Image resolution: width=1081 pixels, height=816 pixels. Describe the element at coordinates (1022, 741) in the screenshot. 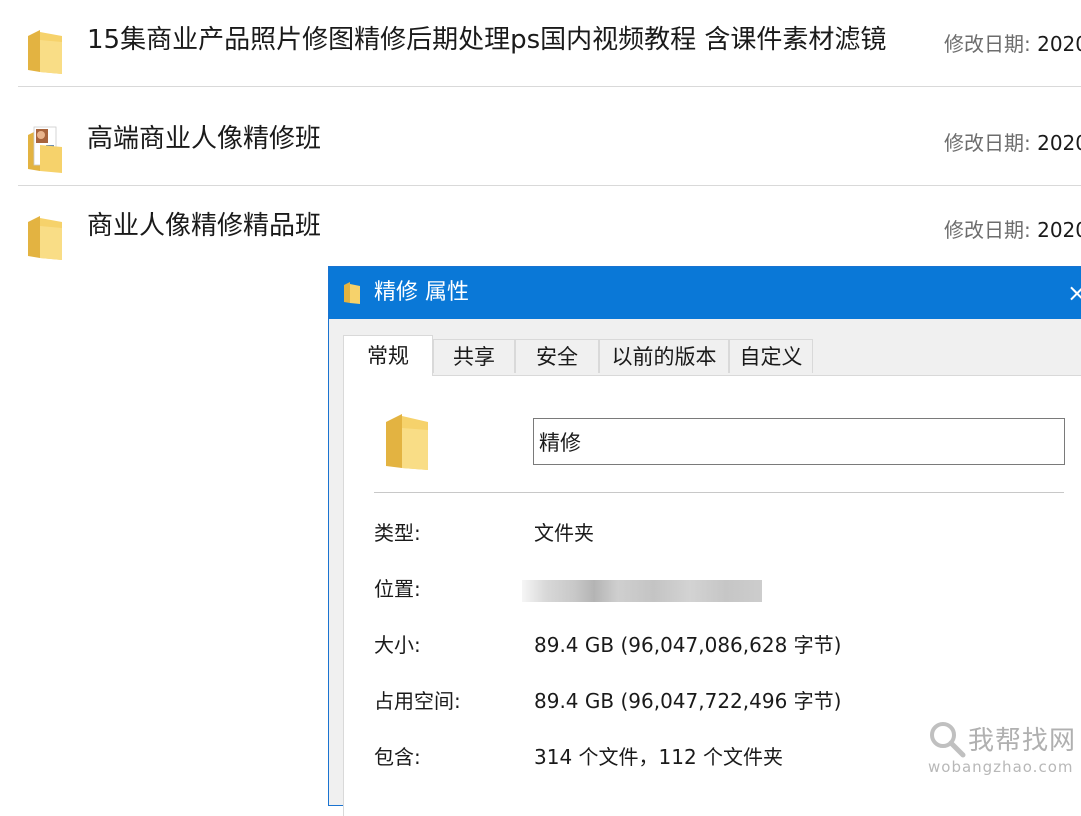

I see `watermark-text: 我帮找网` at that location.